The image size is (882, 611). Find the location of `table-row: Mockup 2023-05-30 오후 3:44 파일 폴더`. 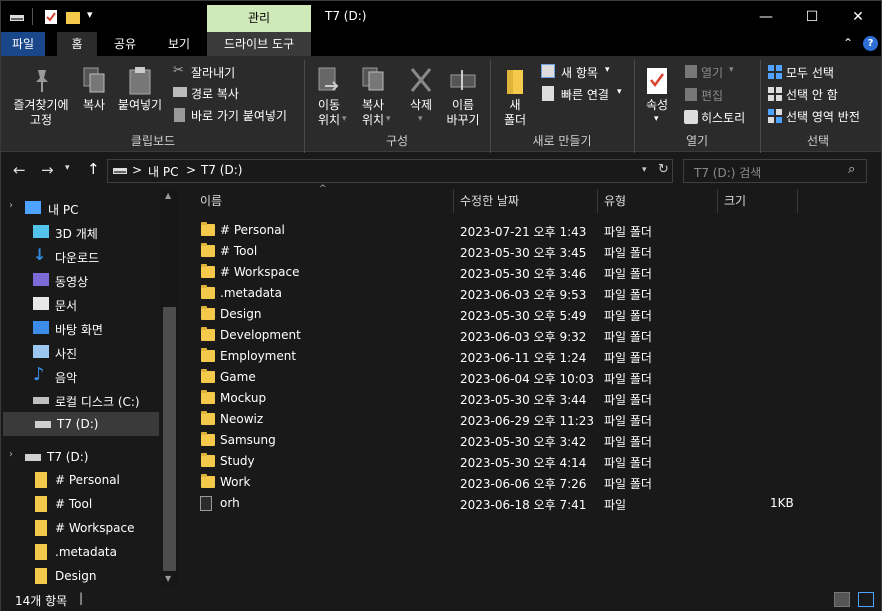

table-row: Mockup 2023-05-30 오후 3:44 파일 폴더 is located at coordinates (497, 398).